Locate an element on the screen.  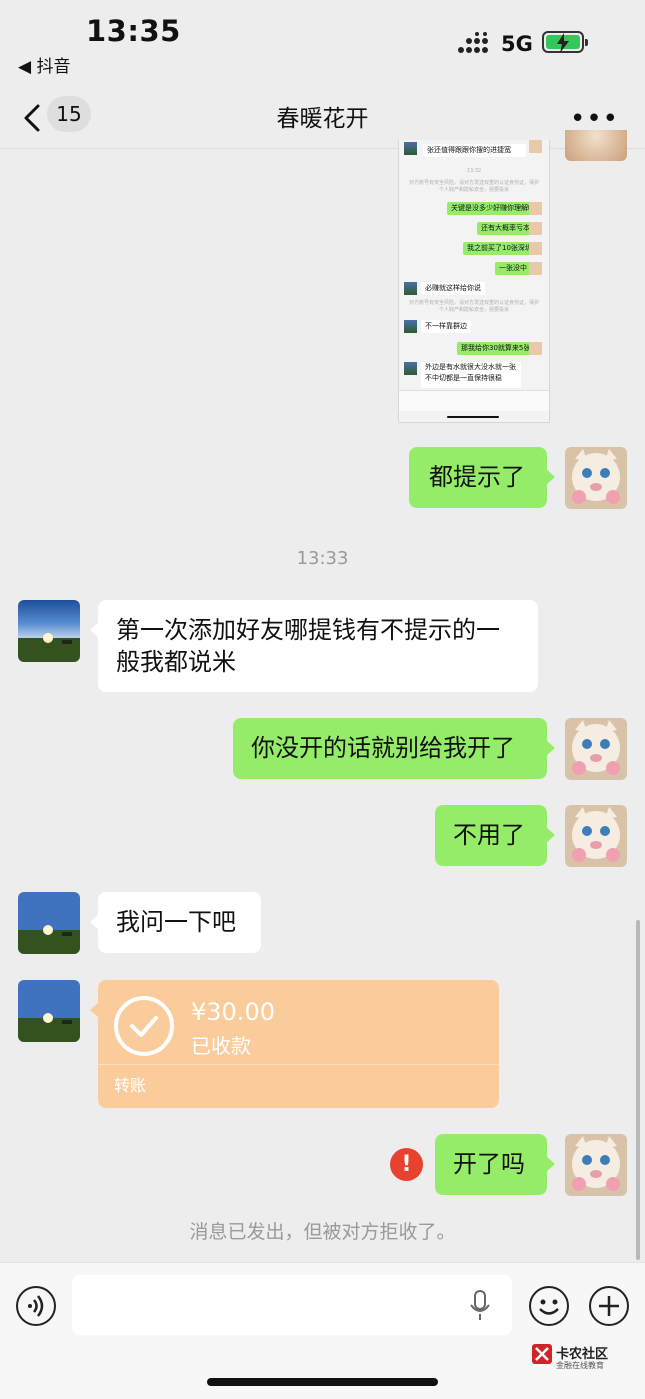
screenshot-row: 必赚就这样给你说 is located at coordinates (453, 288).